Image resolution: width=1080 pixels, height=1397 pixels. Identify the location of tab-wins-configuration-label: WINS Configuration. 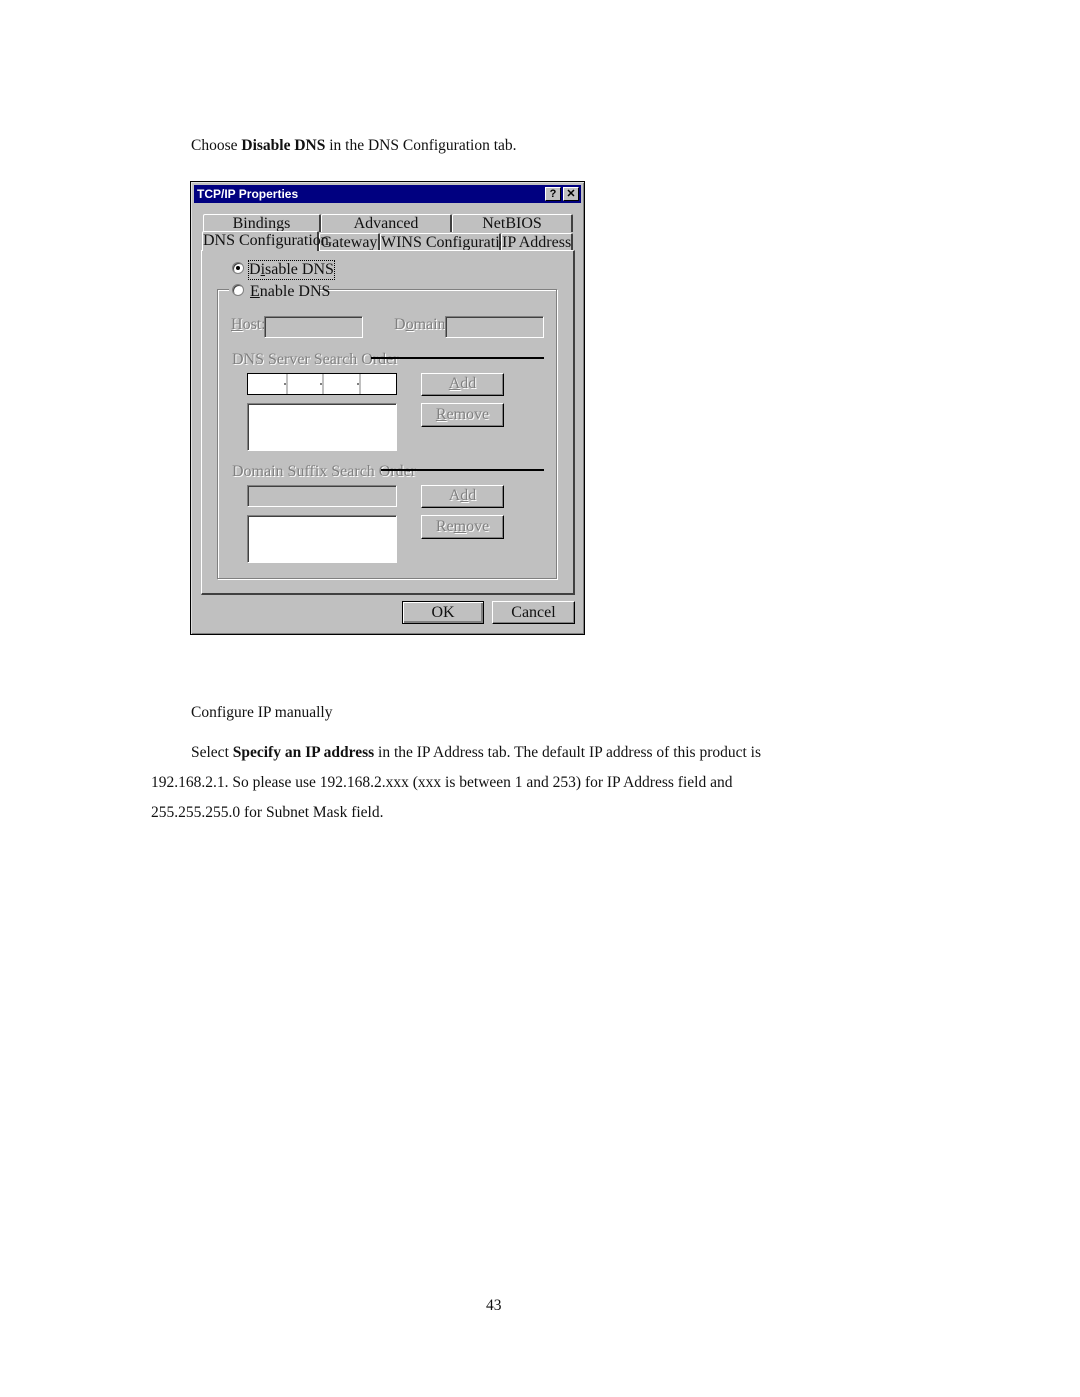
(448, 242).